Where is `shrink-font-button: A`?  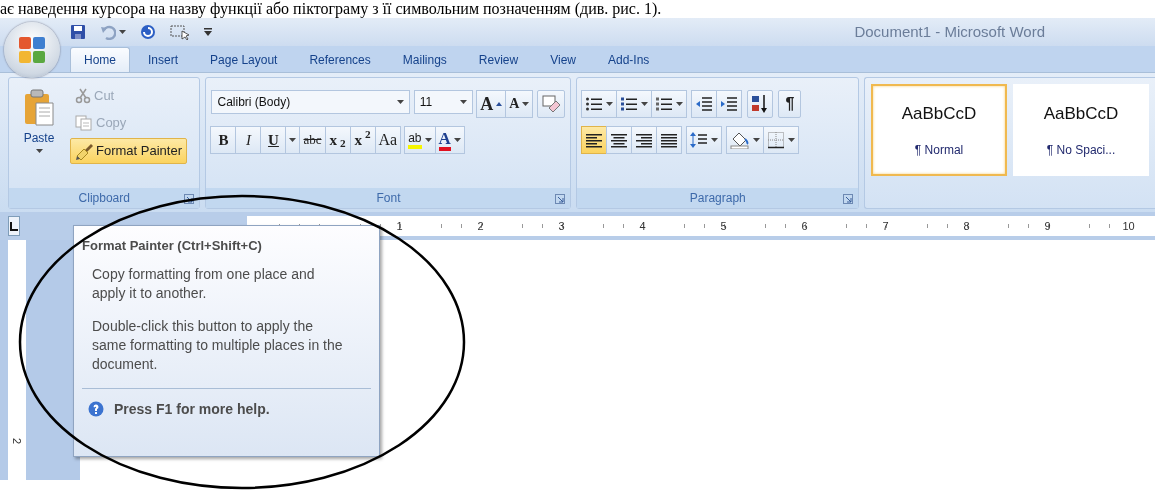 shrink-font-button: A is located at coordinates (519, 104).